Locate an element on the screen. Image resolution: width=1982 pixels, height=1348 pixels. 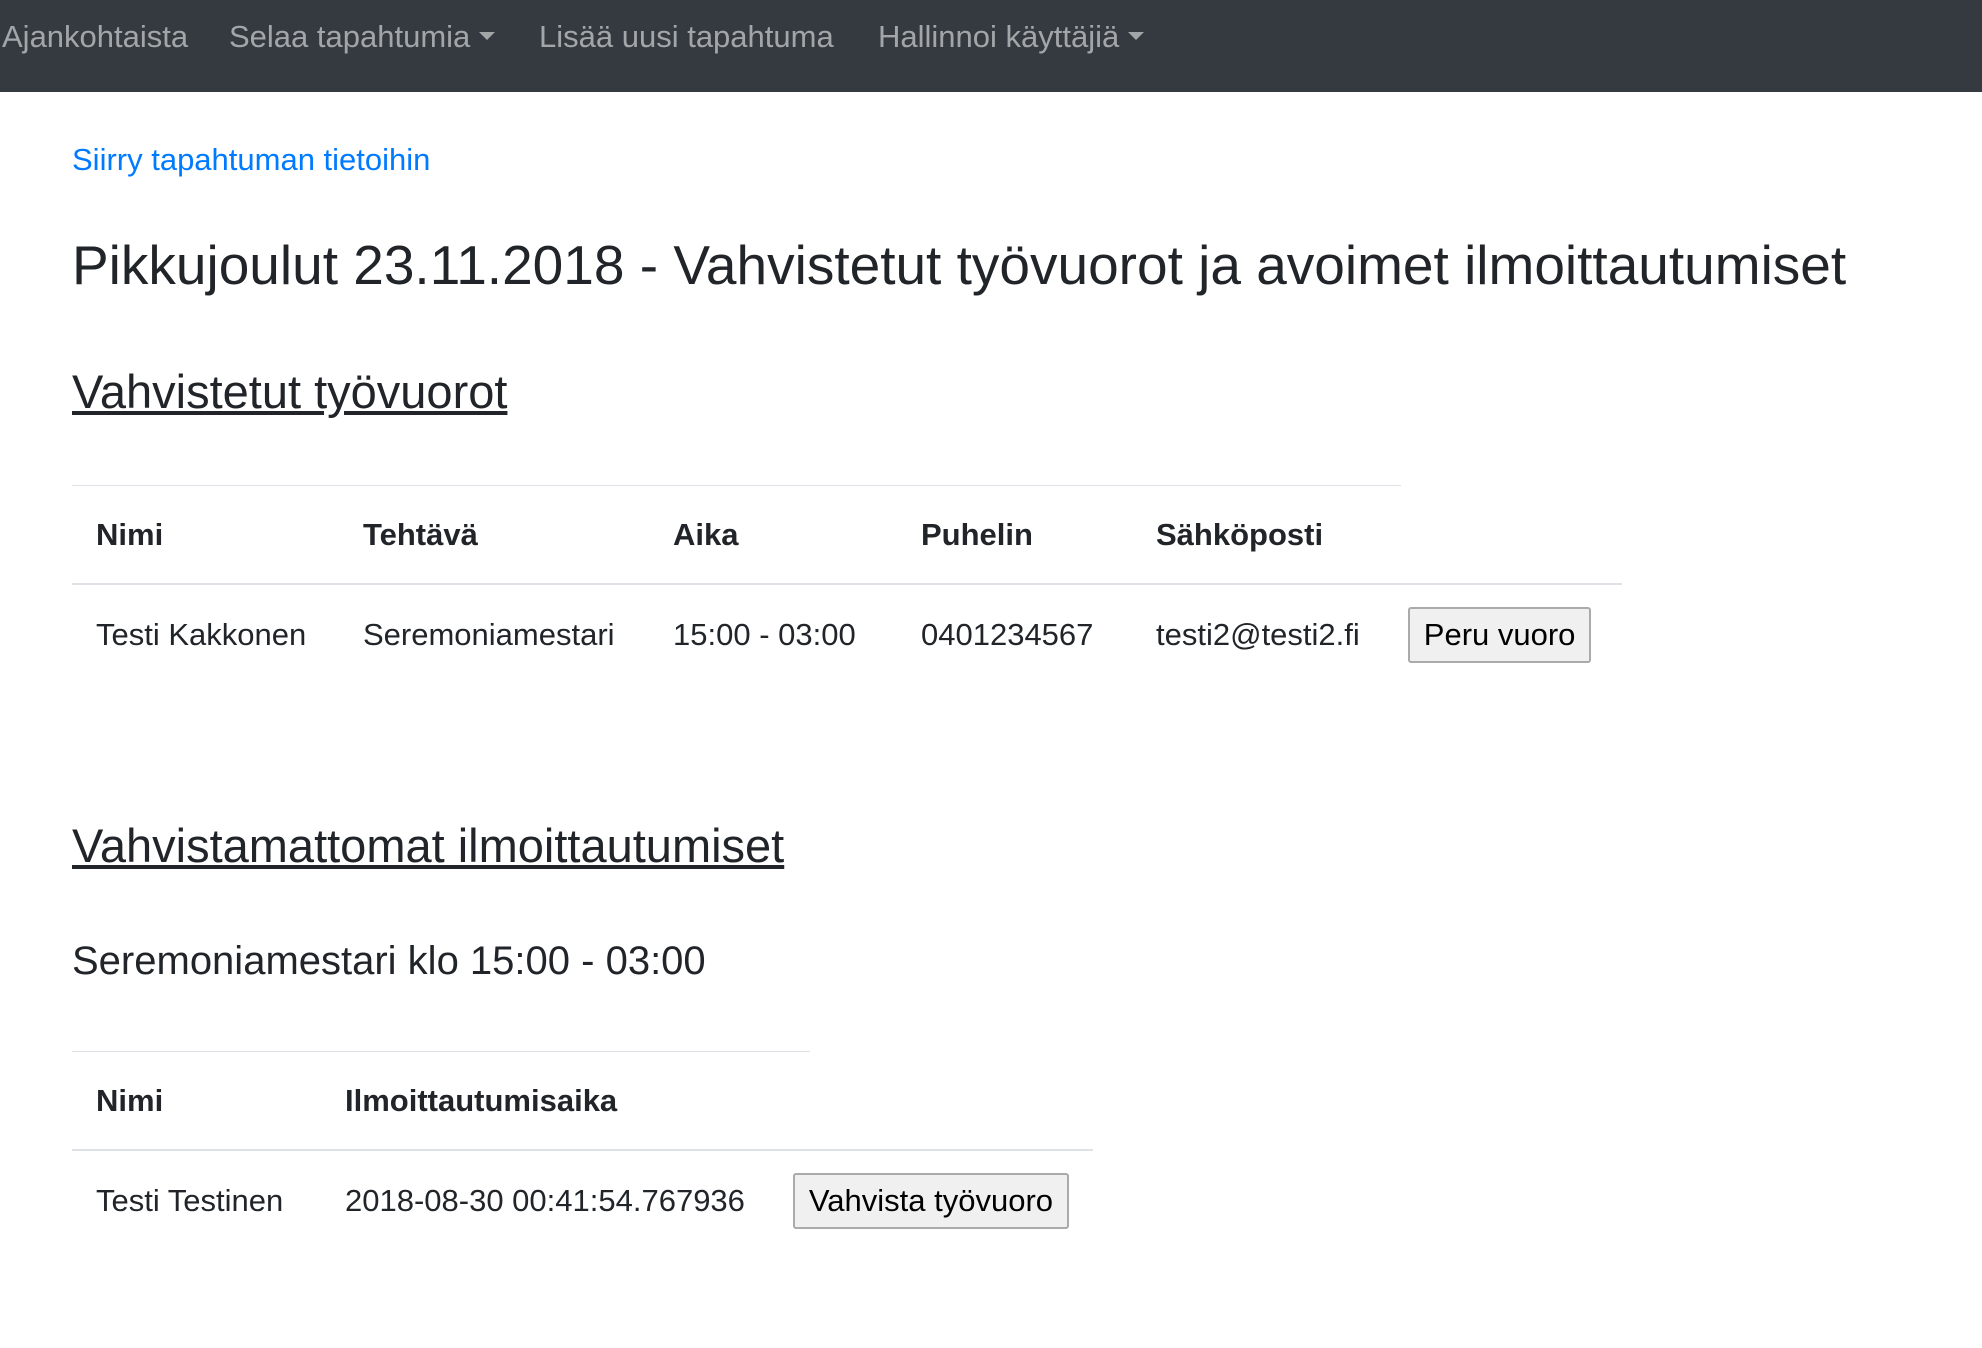
column-header-phone: Puhelin is located at coordinates (977, 534).